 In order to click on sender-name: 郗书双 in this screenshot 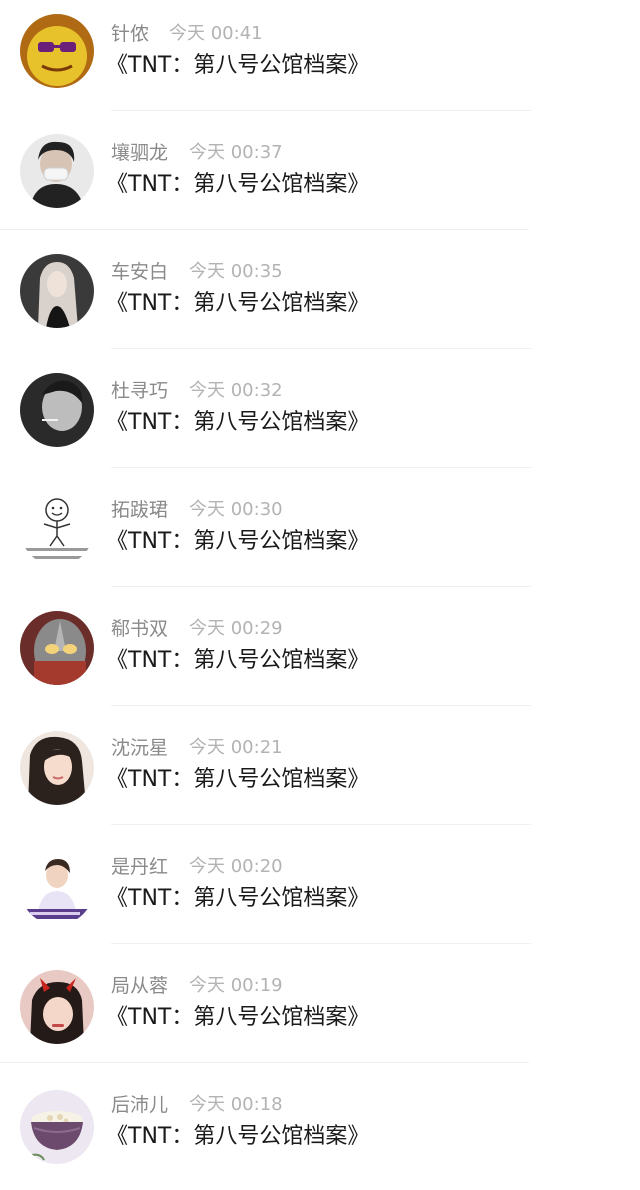, I will do `click(140, 629)`.